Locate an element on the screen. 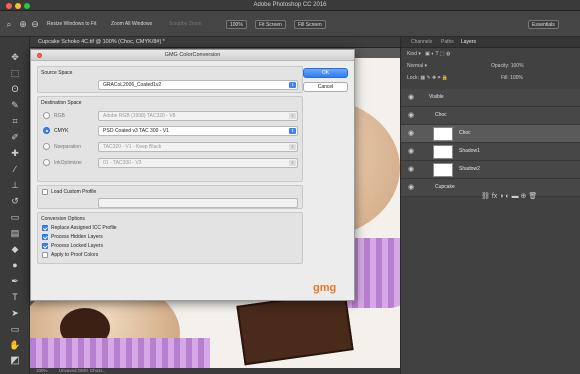 Image resolution: width=580 pixels, height=374 pixels. blend-mode-select: Normal ▾ is located at coordinates (417, 66).